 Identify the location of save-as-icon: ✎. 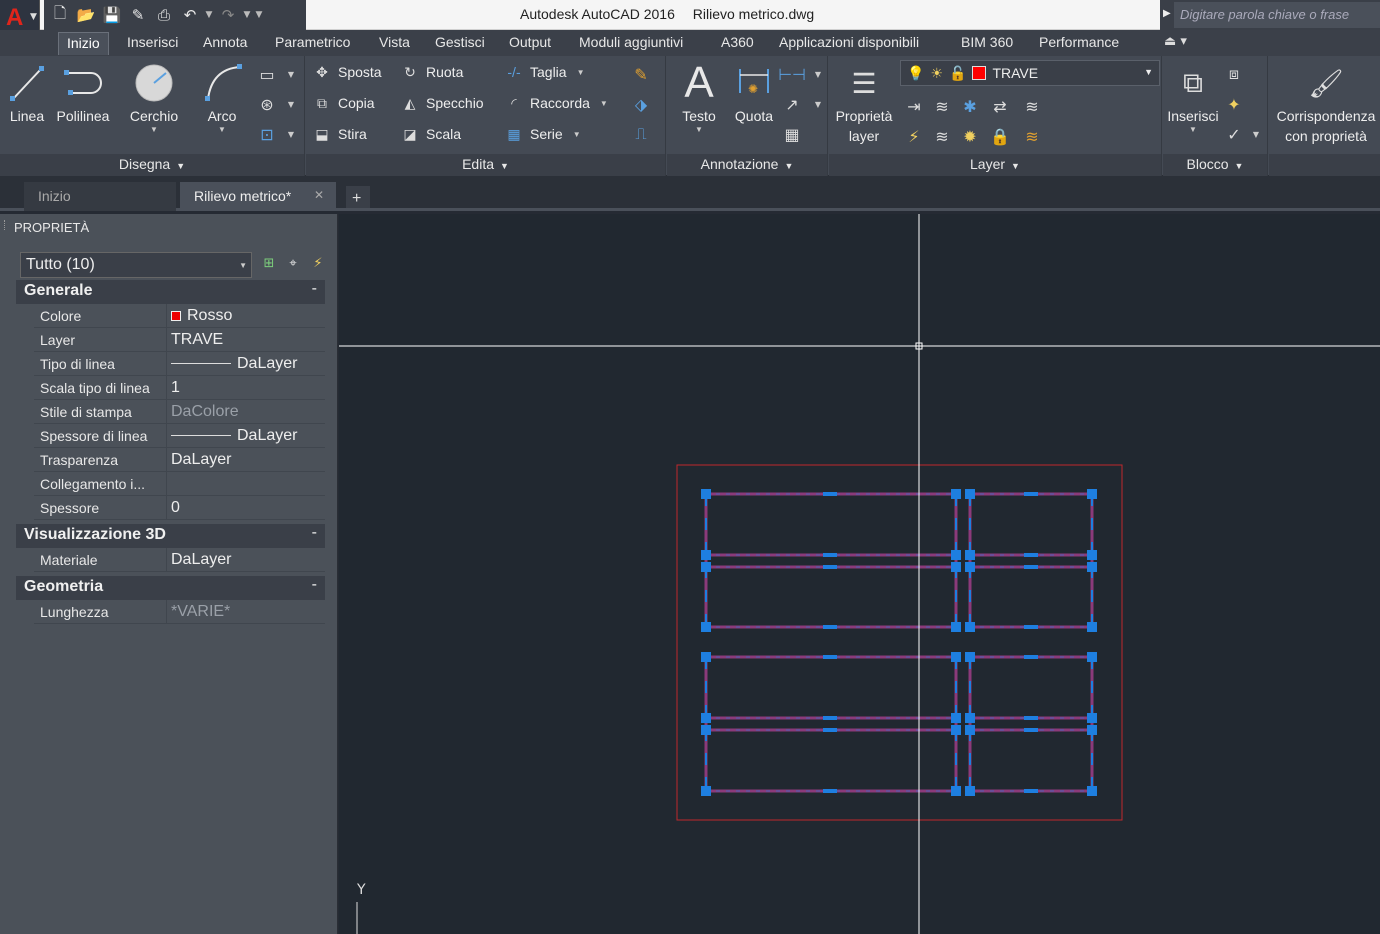
(138, 15).